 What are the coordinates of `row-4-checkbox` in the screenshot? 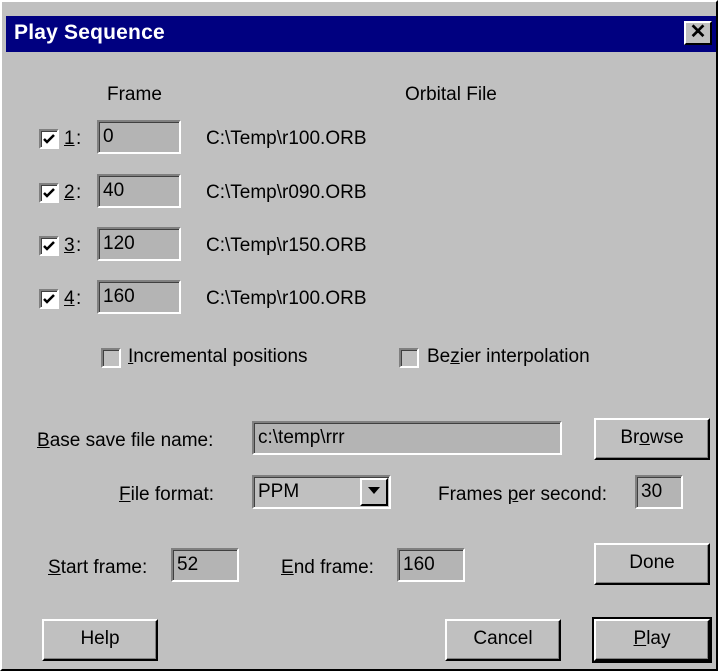 It's located at (49, 299).